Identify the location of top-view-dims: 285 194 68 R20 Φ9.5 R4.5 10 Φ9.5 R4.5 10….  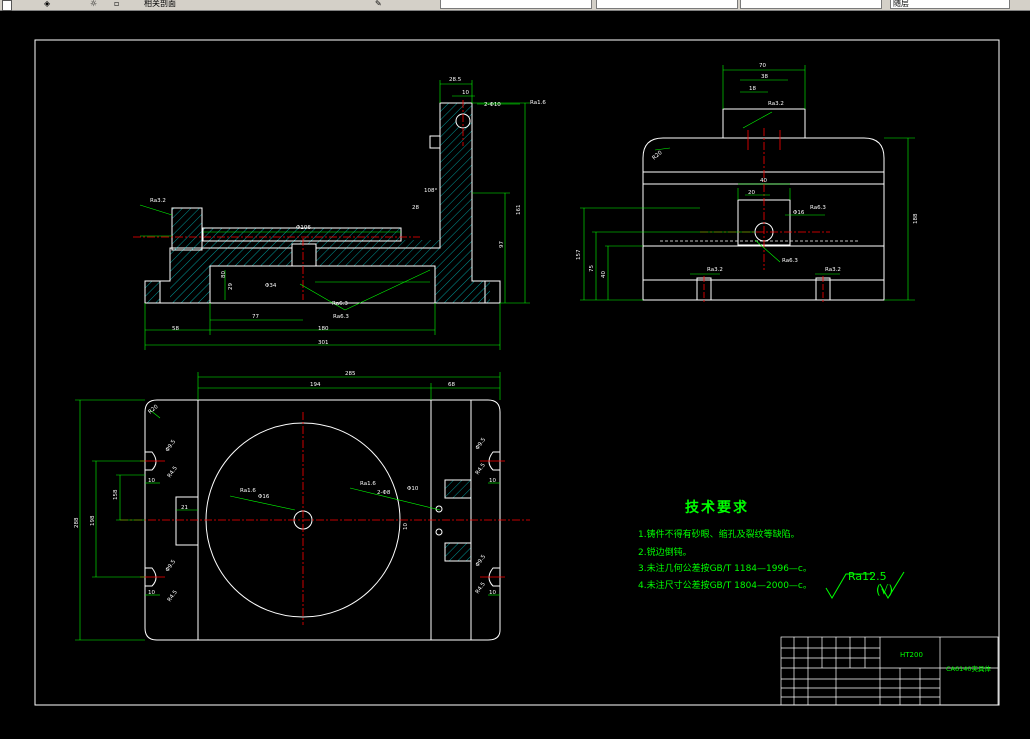
(285, 487).